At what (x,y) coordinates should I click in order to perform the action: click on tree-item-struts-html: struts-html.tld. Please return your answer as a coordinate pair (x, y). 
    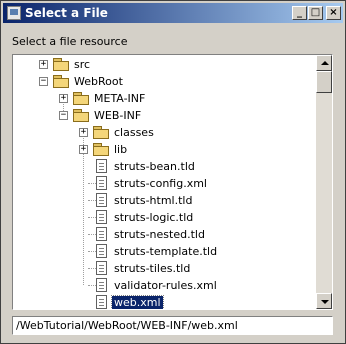
    Looking at the image, I should click on (163, 200).